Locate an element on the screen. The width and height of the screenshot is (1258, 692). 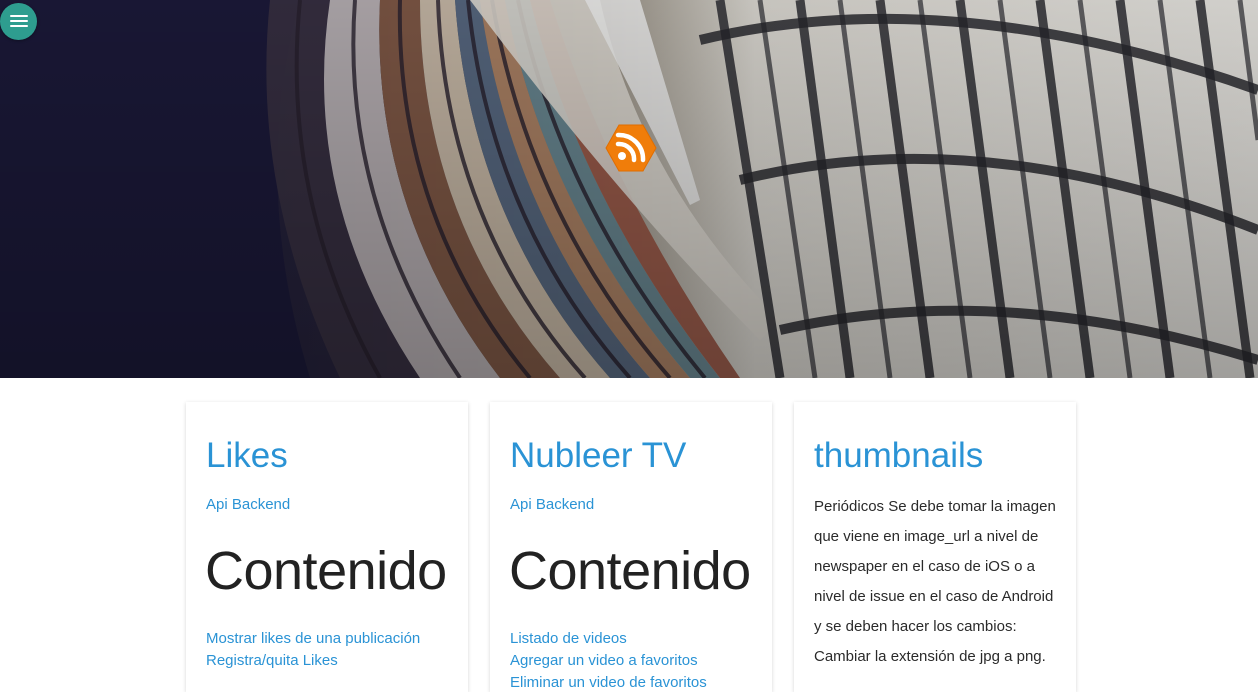
menu-button is located at coordinates (18, 21).